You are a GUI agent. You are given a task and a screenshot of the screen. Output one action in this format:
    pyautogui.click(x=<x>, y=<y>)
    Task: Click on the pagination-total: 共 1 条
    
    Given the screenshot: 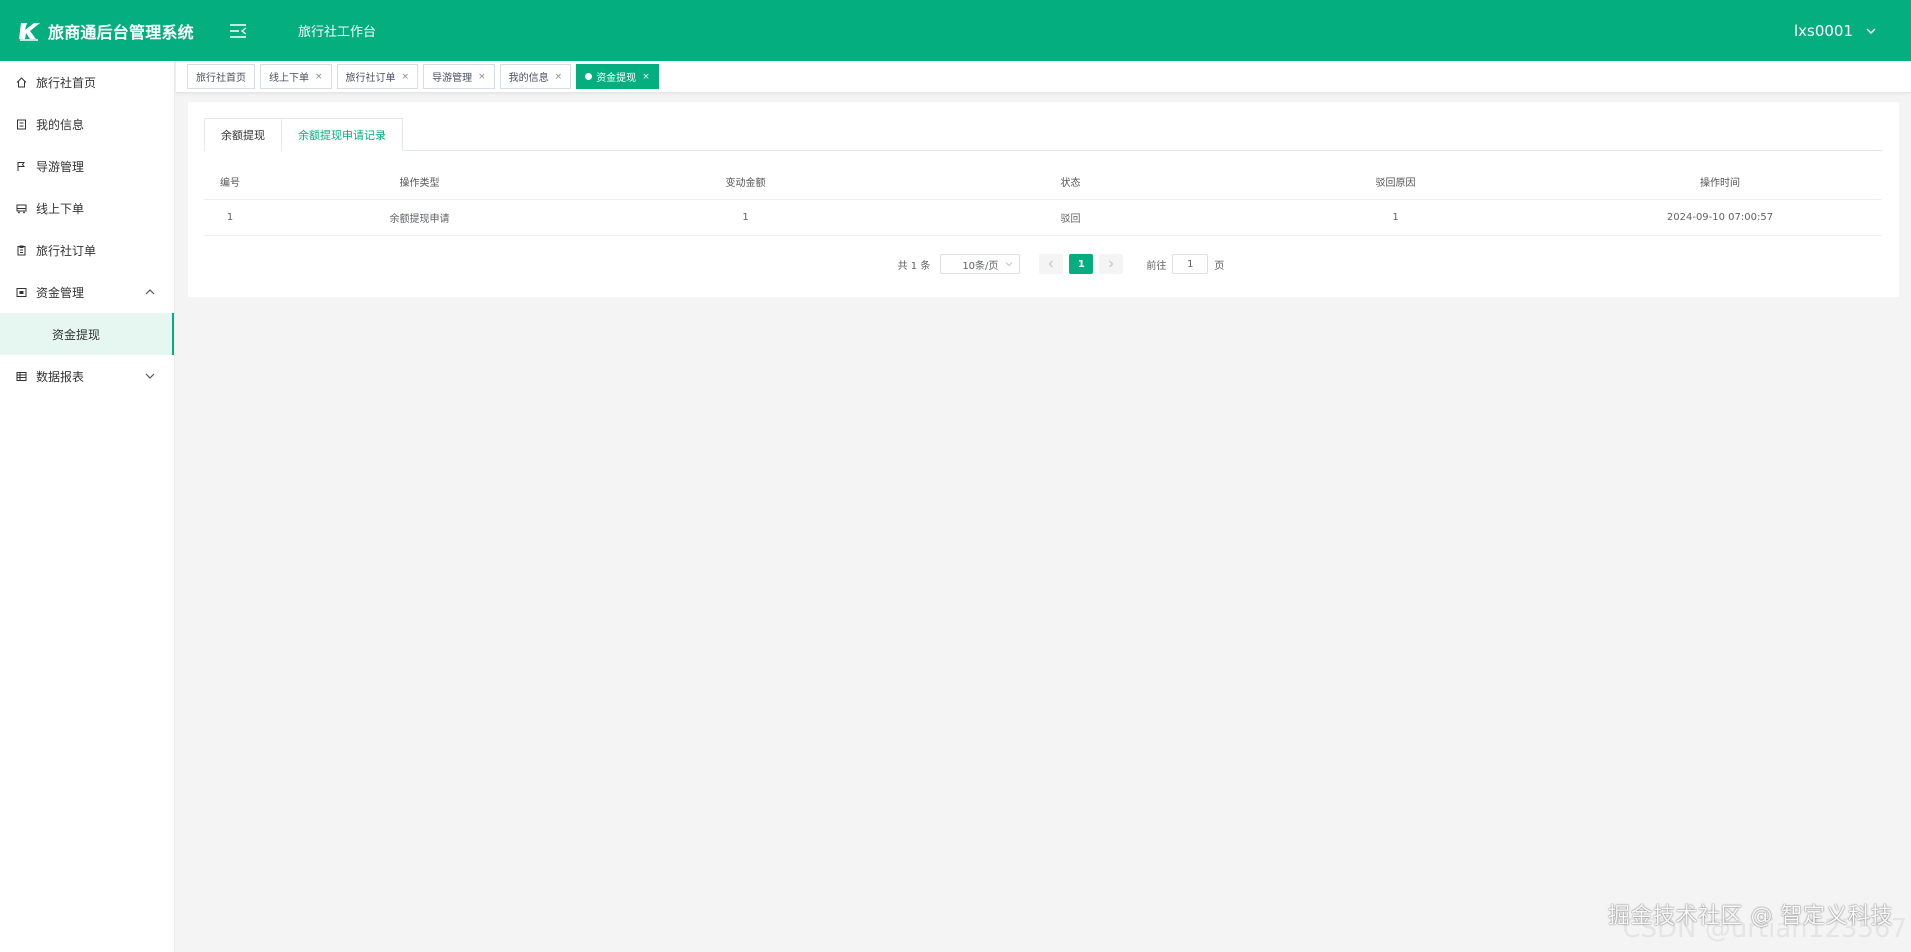 What is the action you would take?
    pyautogui.click(x=914, y=266)
    